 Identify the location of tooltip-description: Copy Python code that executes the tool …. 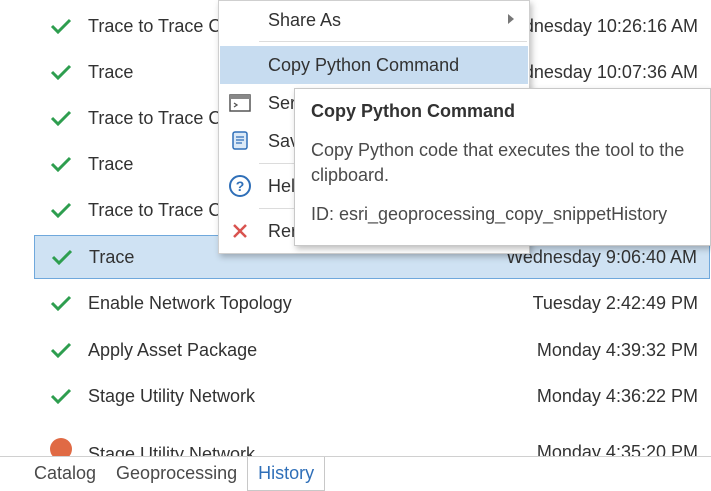
(498, 162).